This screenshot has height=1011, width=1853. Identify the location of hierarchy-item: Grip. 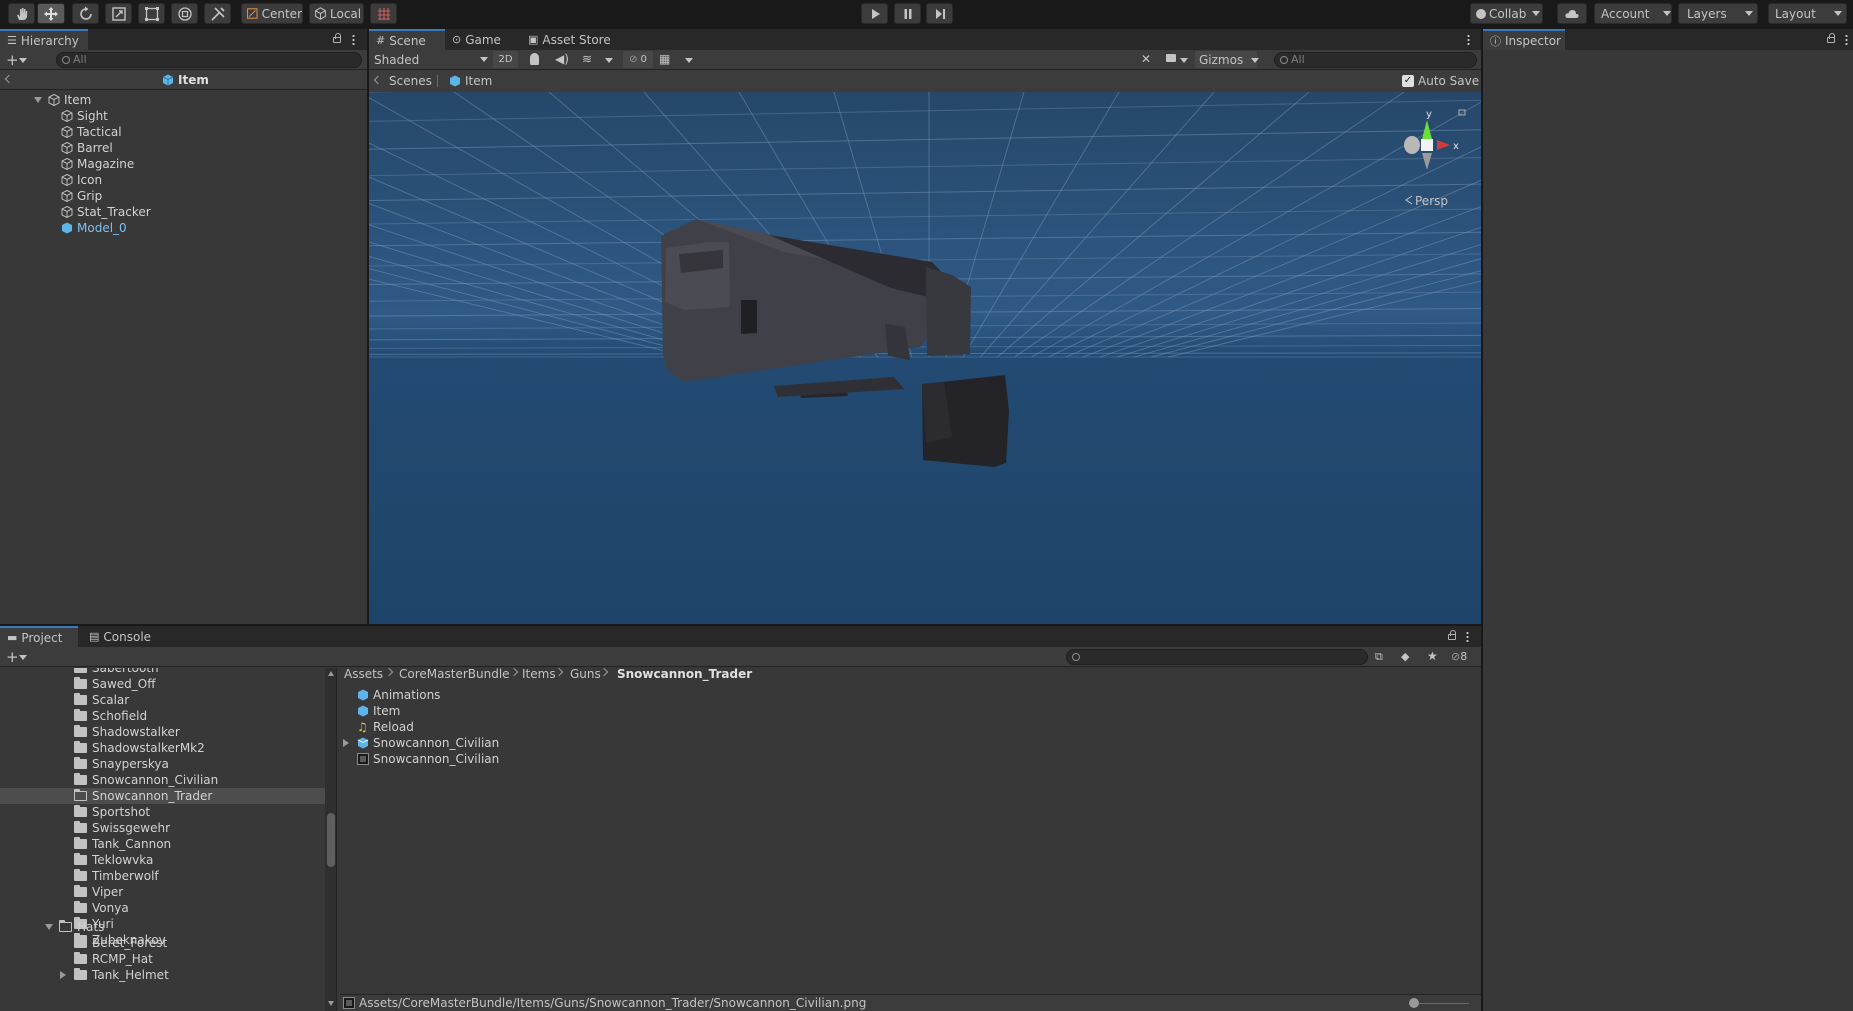
(81, 196).